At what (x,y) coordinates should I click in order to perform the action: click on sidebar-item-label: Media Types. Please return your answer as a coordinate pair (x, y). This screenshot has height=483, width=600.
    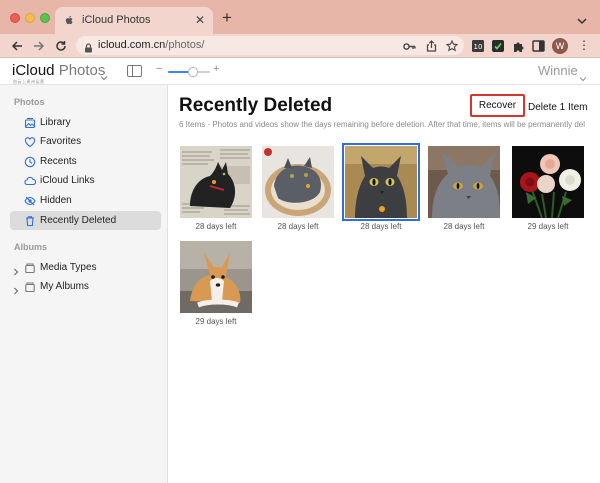
    Looking at the image, I should click on (68, 267).